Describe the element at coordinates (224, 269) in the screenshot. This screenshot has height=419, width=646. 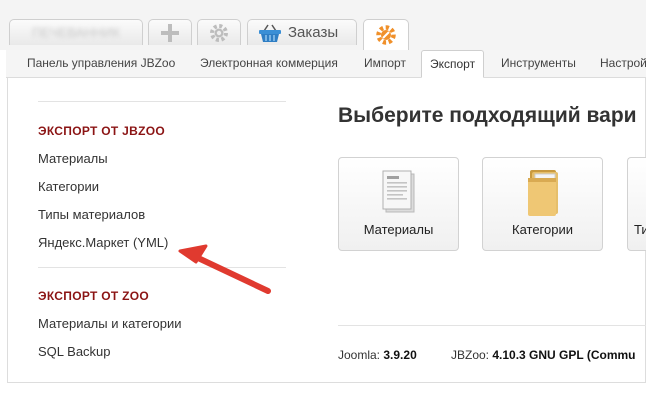
I see `annotation-arrow-icon` at that location.